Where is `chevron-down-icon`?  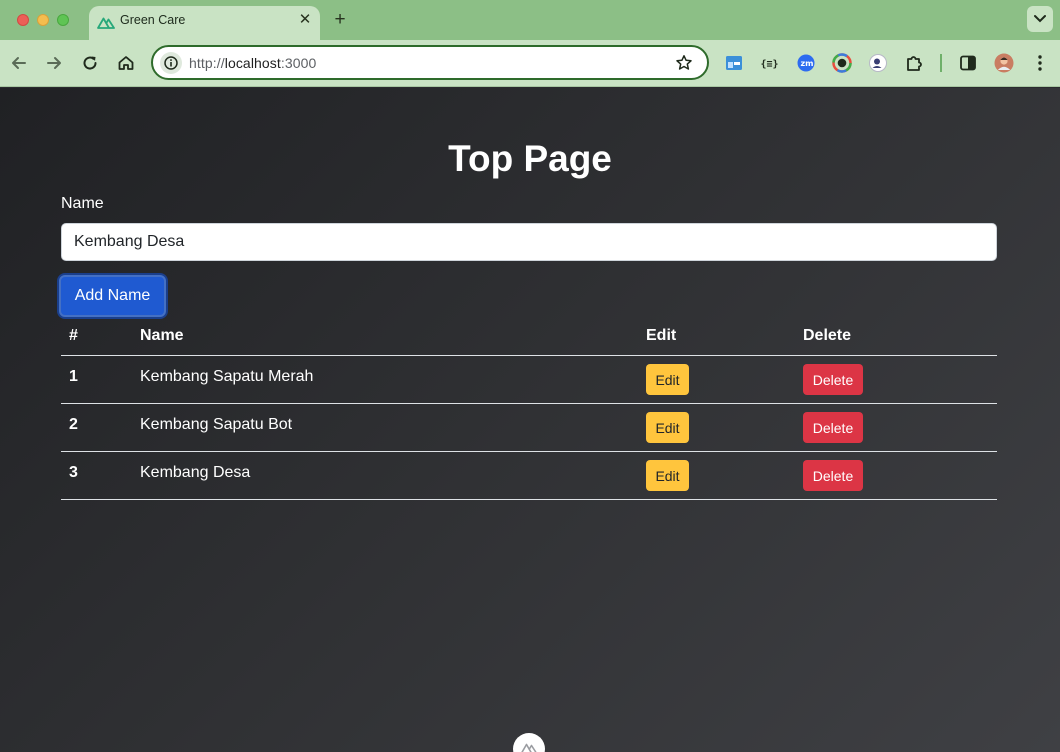 chevron-down-icon is located at coordinates (1040, 19).